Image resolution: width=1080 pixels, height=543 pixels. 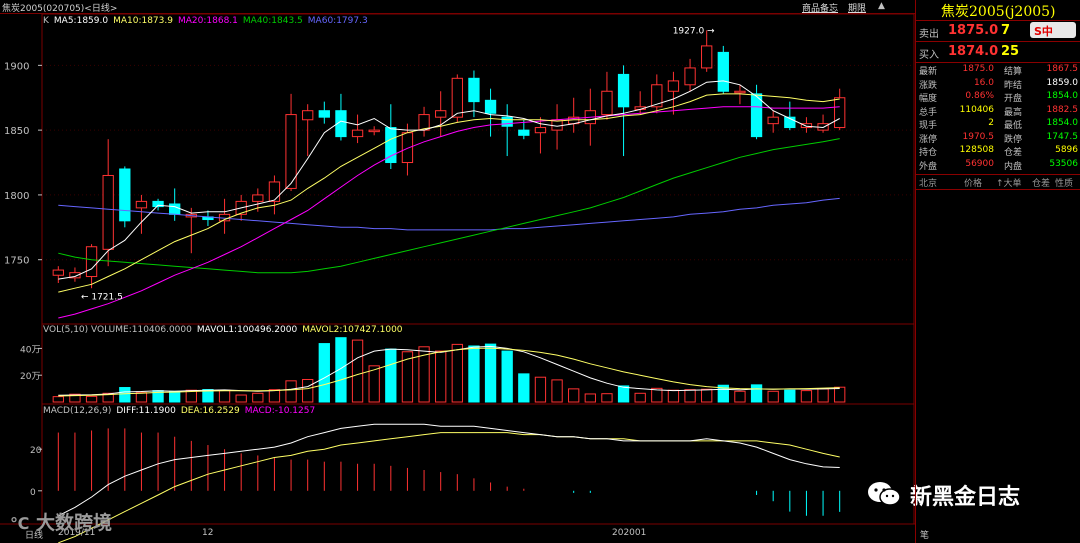 What do you see at coordinates (247, 330) in the screenshot?
I see `vol-legend-item: MAVOL1:100496.2000` at bounding box center [247, 330].